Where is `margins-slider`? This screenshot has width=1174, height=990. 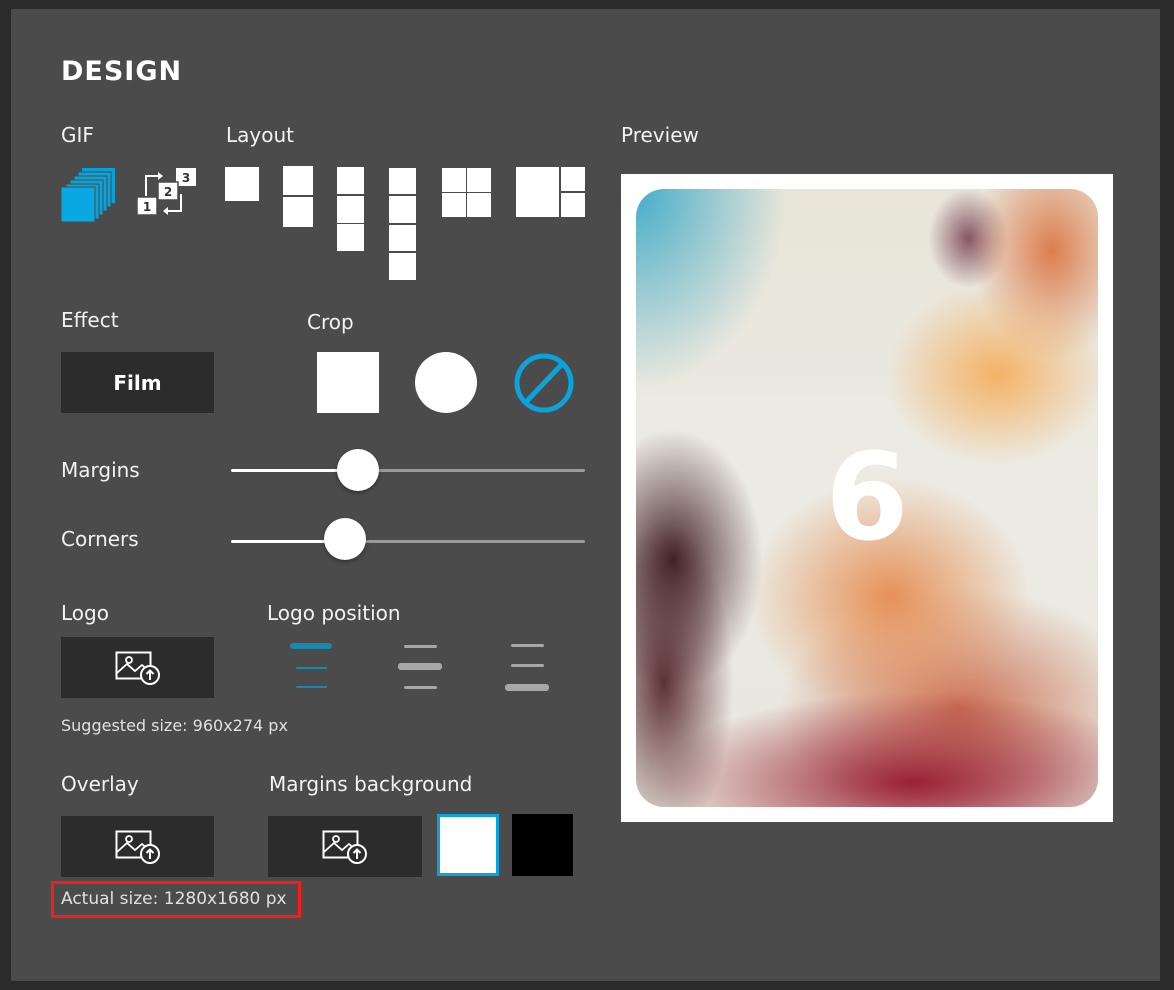
margins-slider is located at coordinates (408, 471).